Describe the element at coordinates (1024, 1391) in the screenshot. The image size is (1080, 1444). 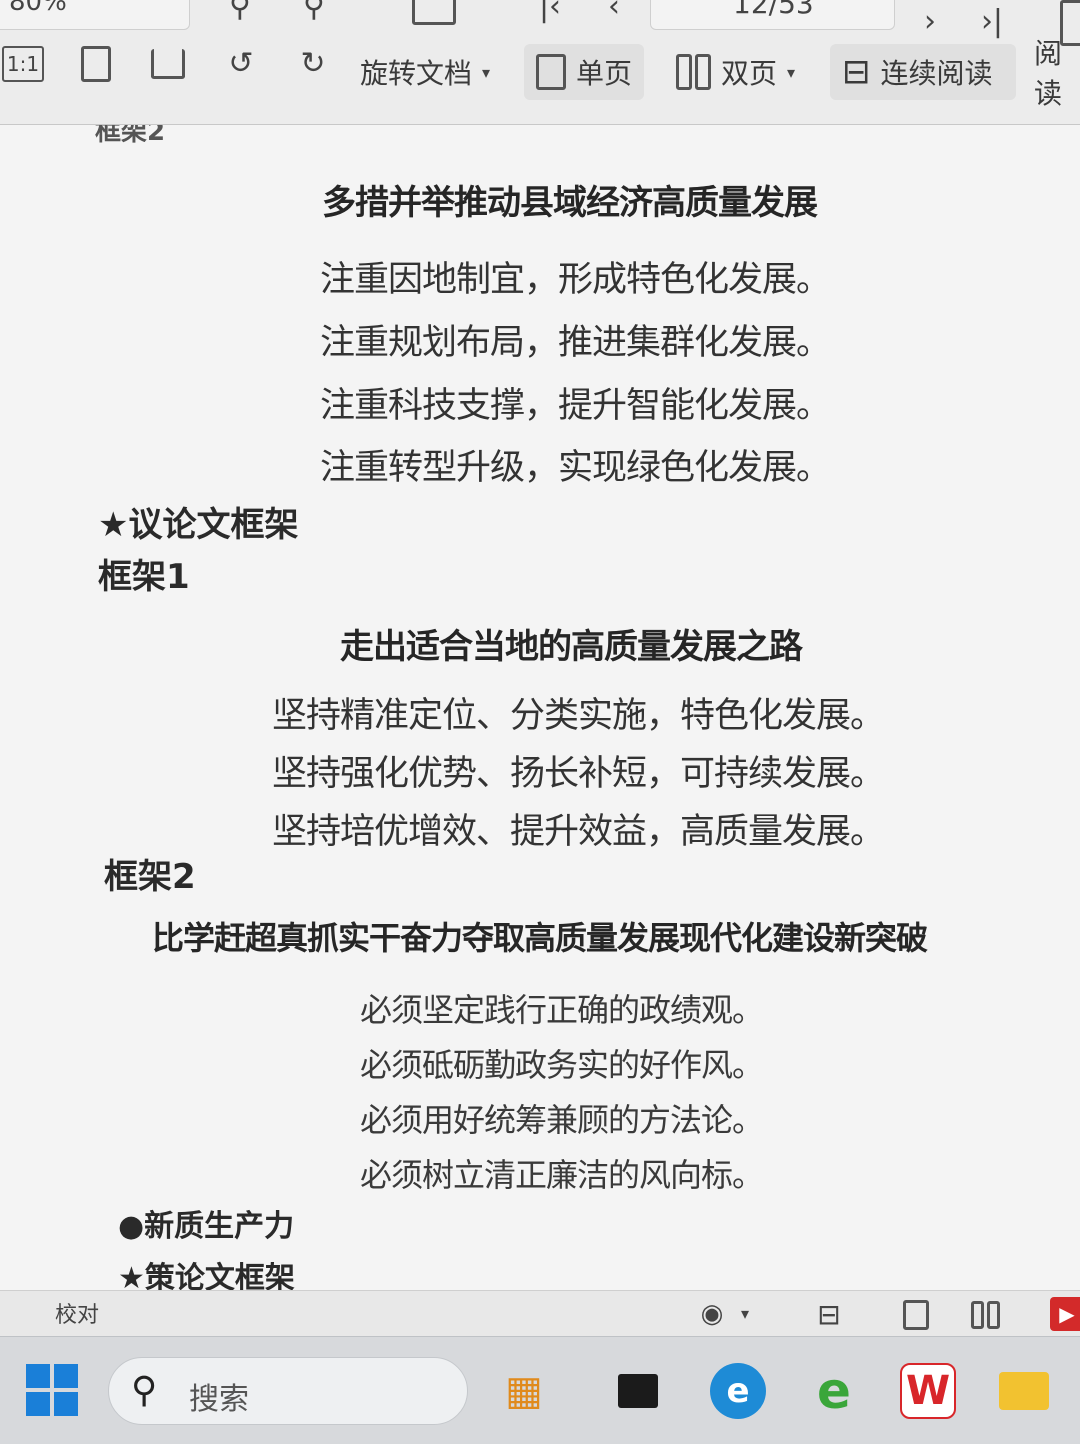
I see `file-explorer-icon` at that location.